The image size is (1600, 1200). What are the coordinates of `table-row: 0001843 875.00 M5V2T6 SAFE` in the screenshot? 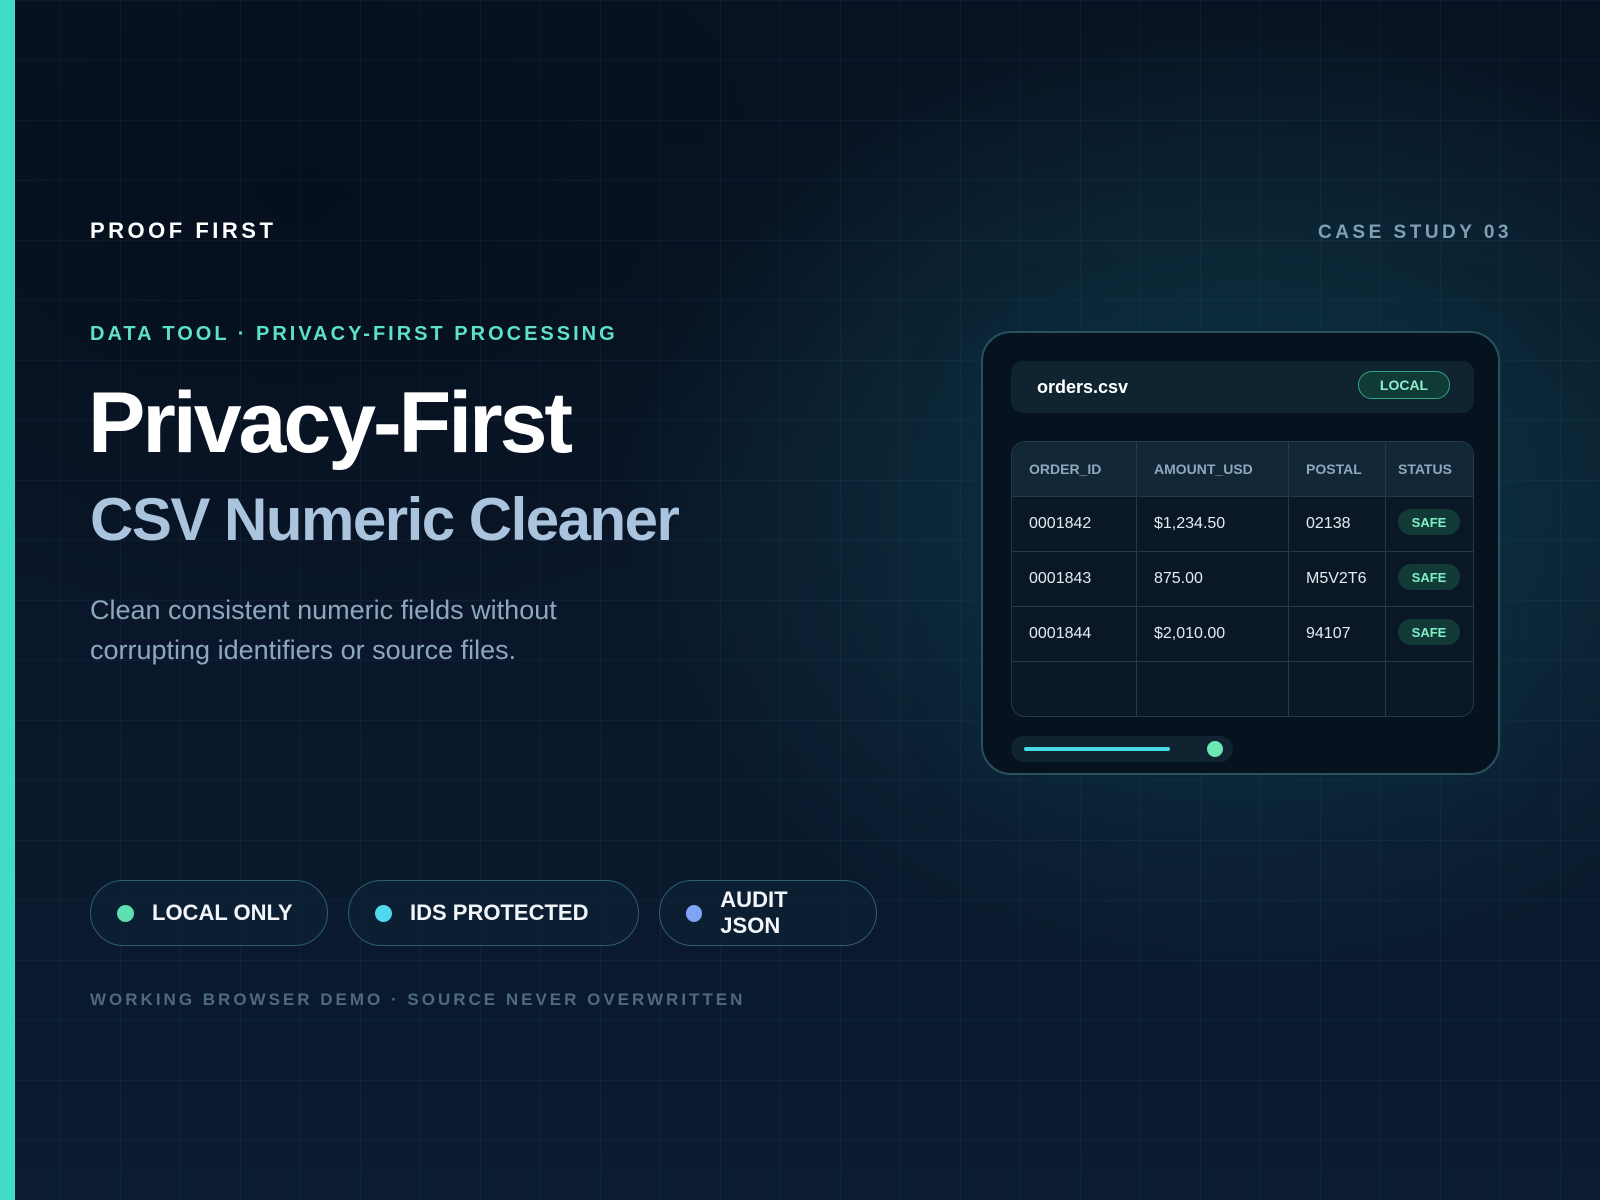 It's located at (1242, 579).